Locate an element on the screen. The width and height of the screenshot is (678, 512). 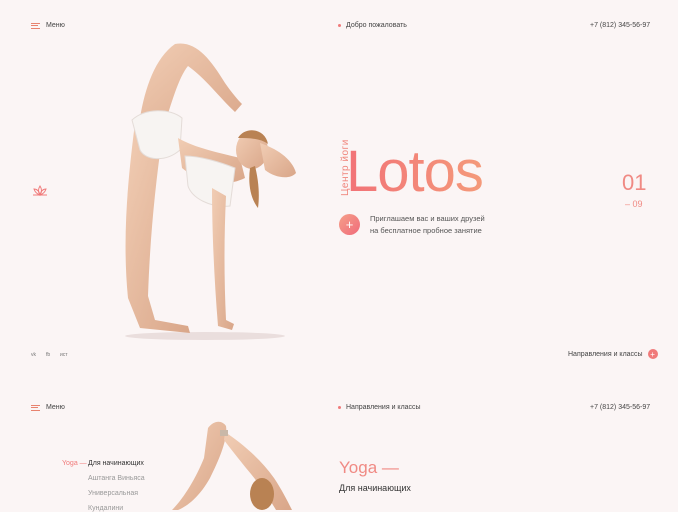
section-nav-label: Направления и классы is located at coordinates (383, 407).